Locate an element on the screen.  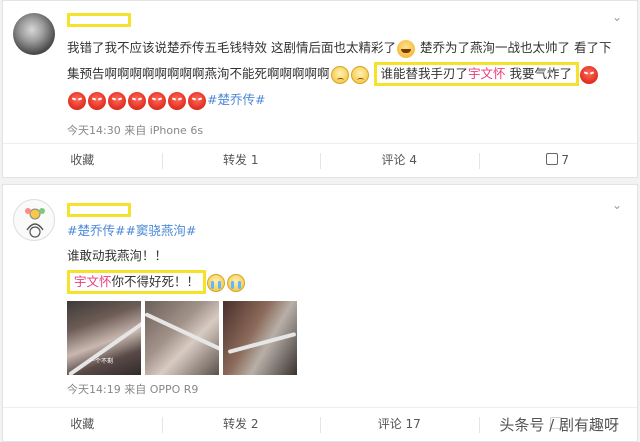
like-icon is located at coordinates (552, 159).